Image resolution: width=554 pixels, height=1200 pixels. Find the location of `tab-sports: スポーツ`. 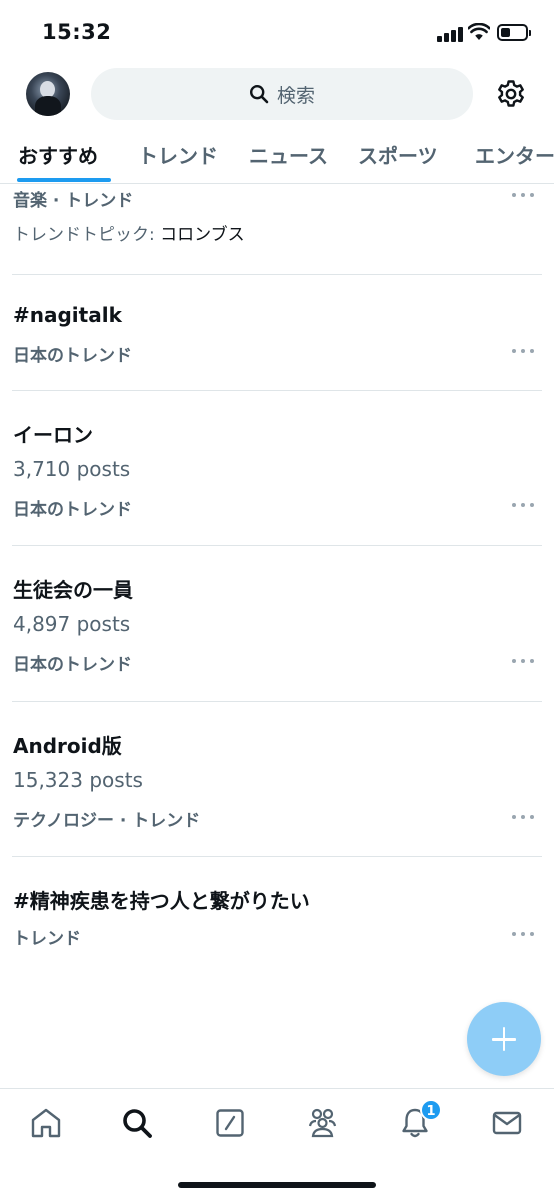

tab-sports: スポーツ is located at coordinates (398, 154).